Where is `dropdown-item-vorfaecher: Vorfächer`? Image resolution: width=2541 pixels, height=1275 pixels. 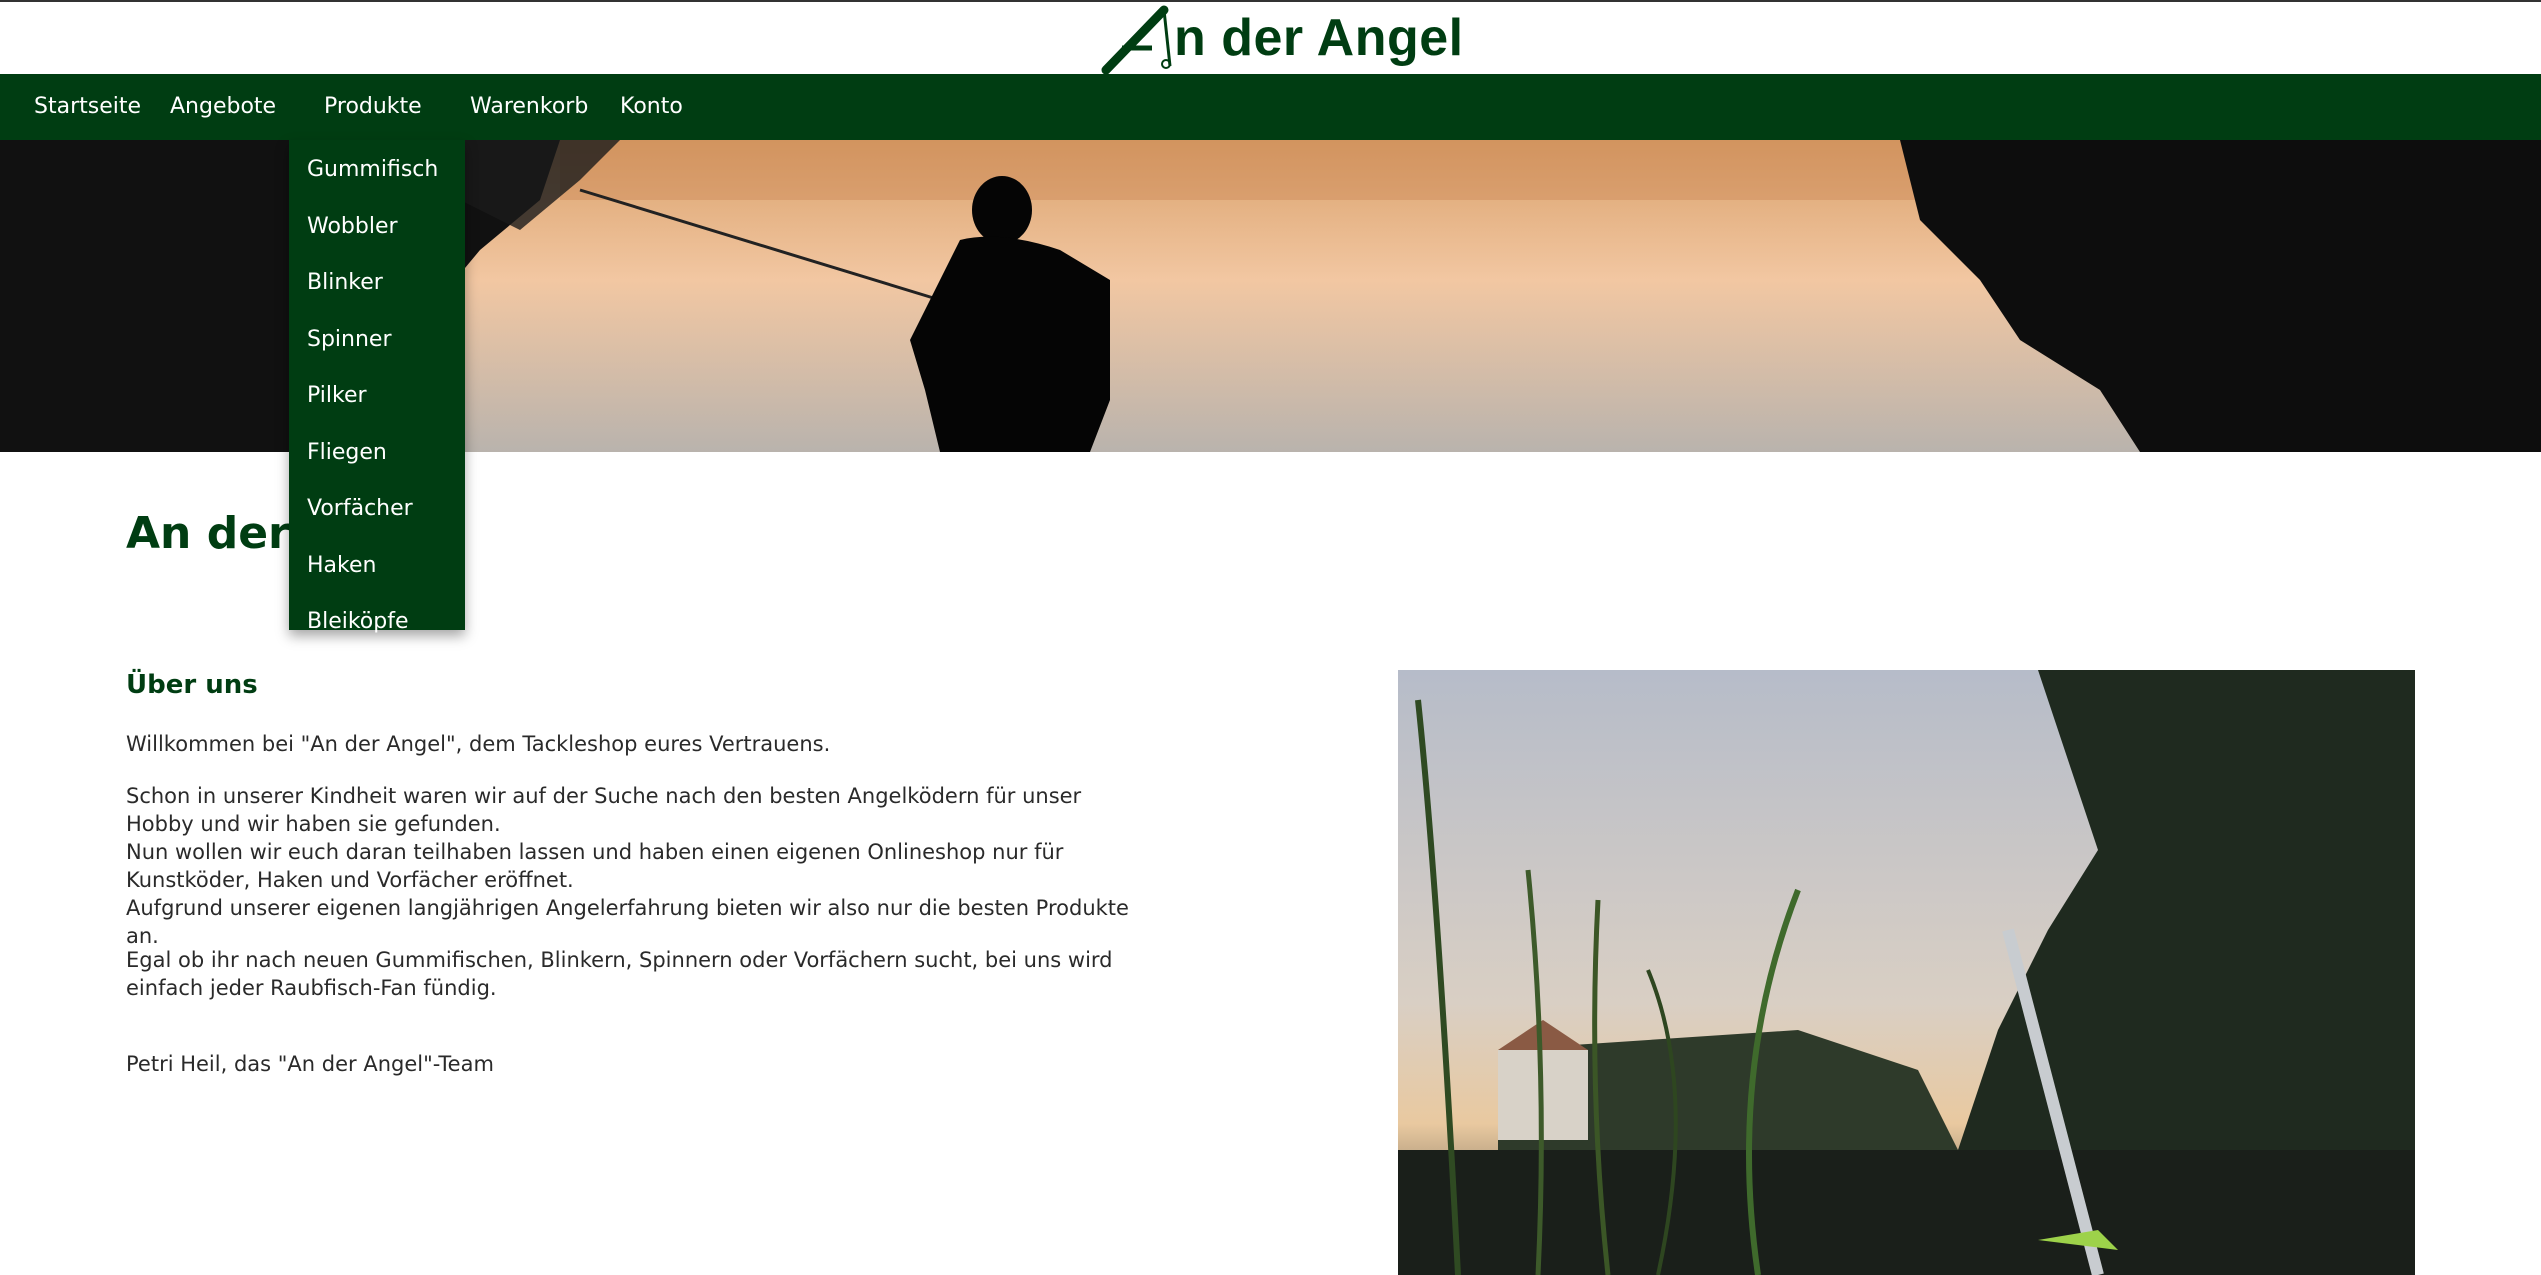 dropdown-item-vorfaecher: Vorfächer is located at coordinates (360, 509).